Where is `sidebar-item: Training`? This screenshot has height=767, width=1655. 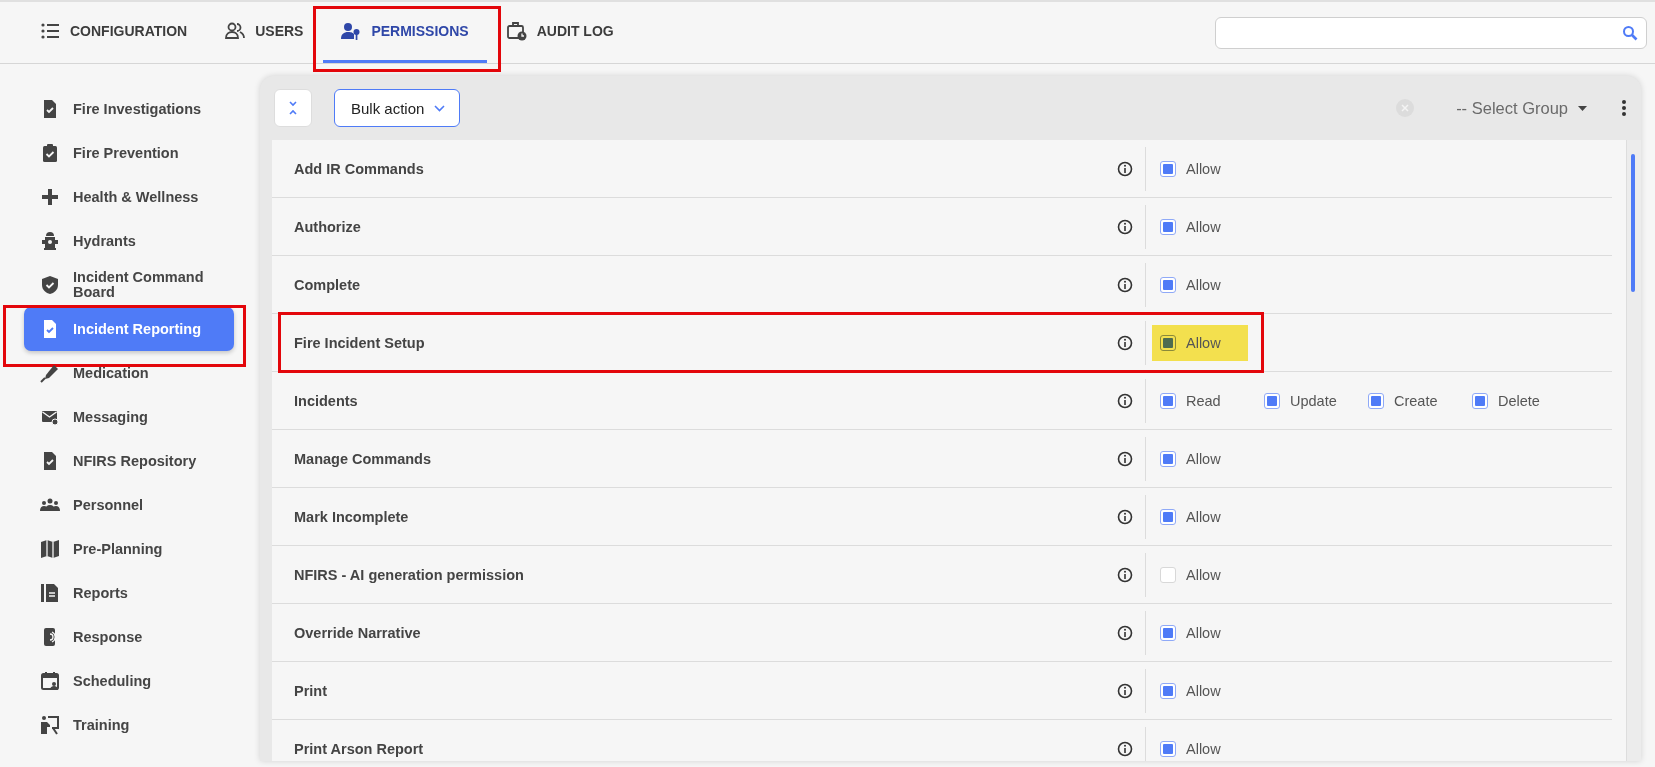 sidebar-item: Training is located at coordinates (129, 725).